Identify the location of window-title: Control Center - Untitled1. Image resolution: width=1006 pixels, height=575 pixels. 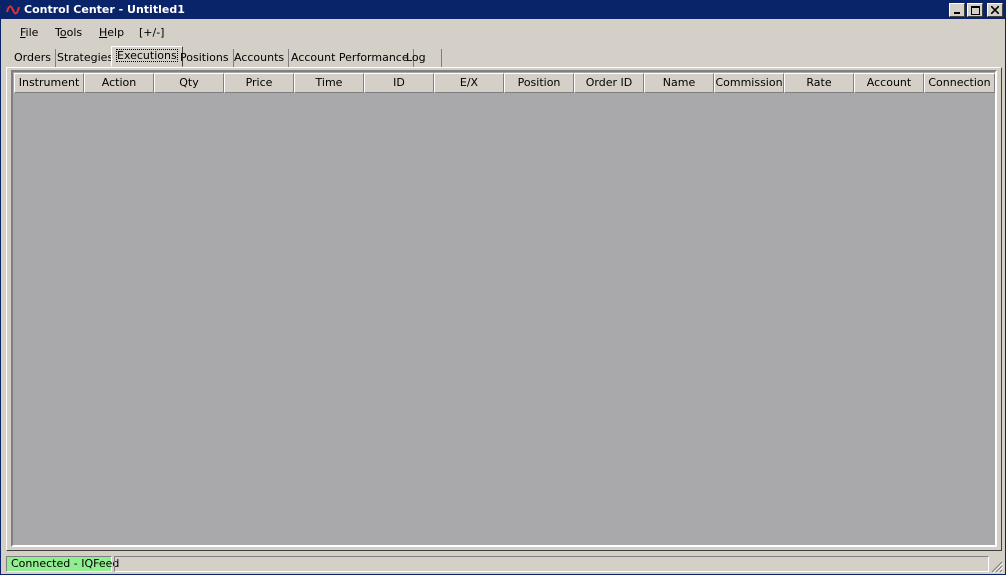
(104, 9).